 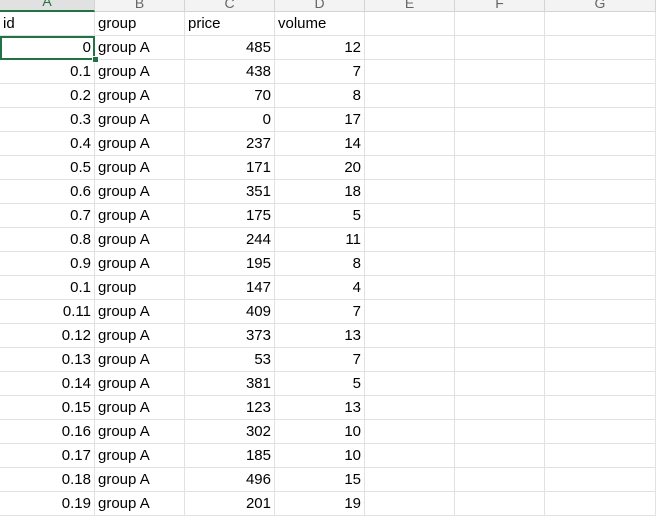 I want to click on cell-price: 53, so click(x=230, y=360).